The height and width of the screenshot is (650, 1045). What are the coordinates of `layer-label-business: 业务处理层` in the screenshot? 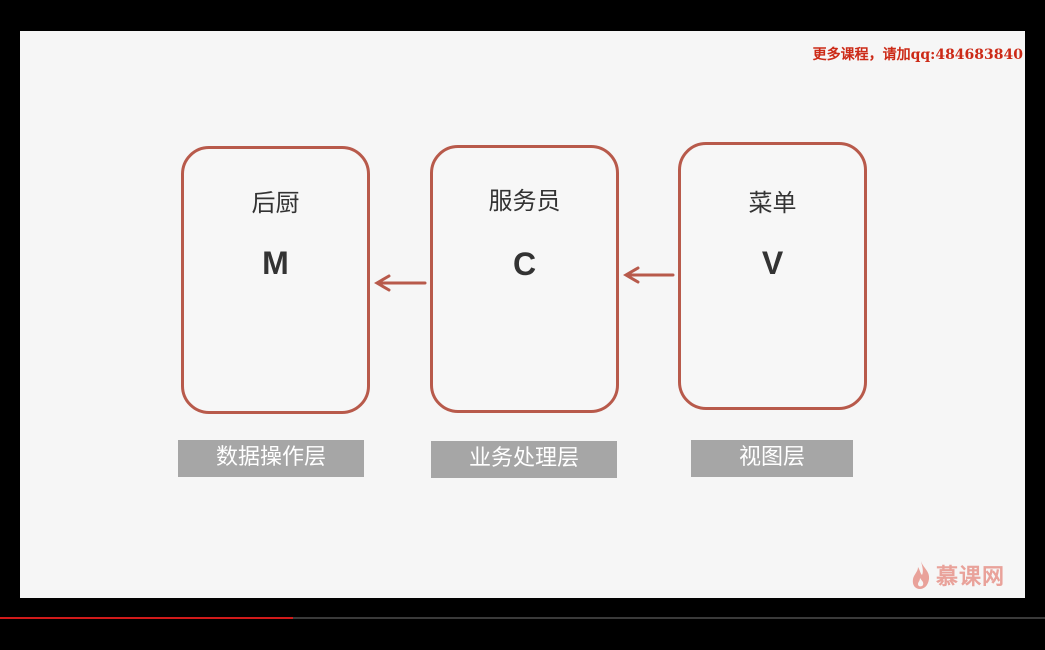 It's located at (524, 459).